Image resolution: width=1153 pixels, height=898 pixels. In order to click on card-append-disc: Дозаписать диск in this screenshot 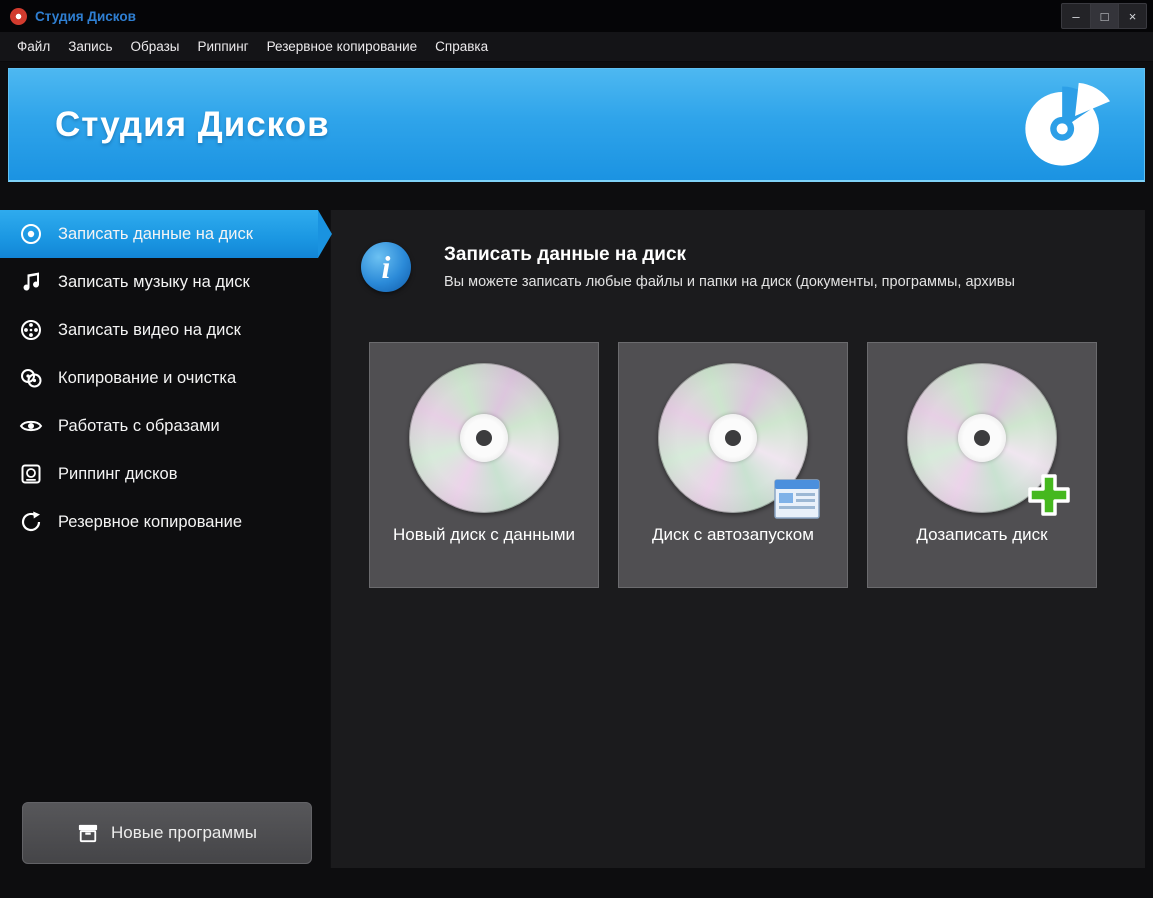, I will do `click(982, 465)`.